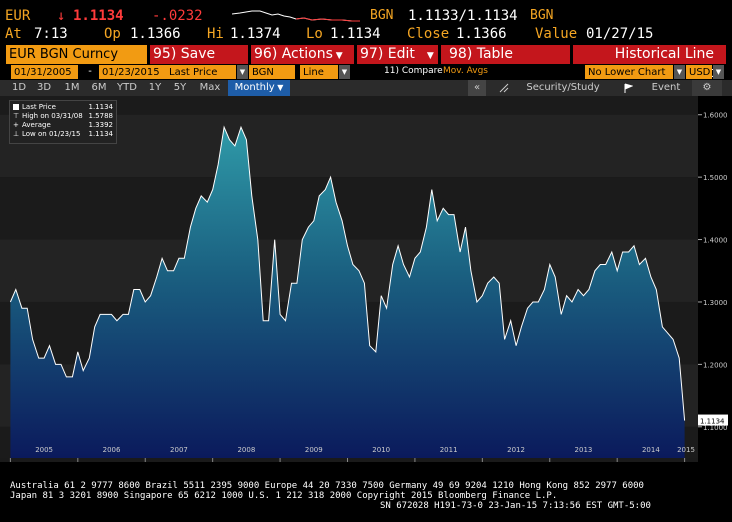  I want to click on open-value: 1.1366, so click(155, 34).